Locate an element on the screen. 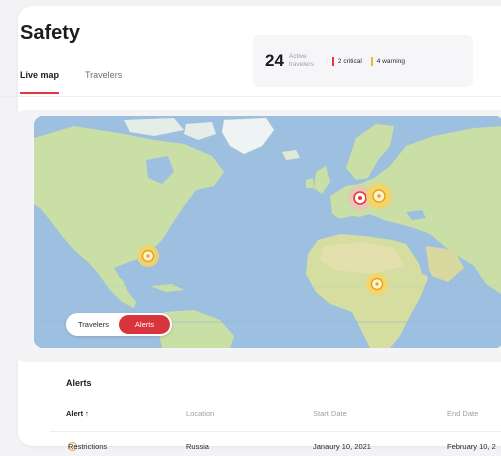 The width and height of the screenshot is (501, 456). stats-summary: 24 Active travelers 2 critical 4 warning is located at coordinates (363, 61).